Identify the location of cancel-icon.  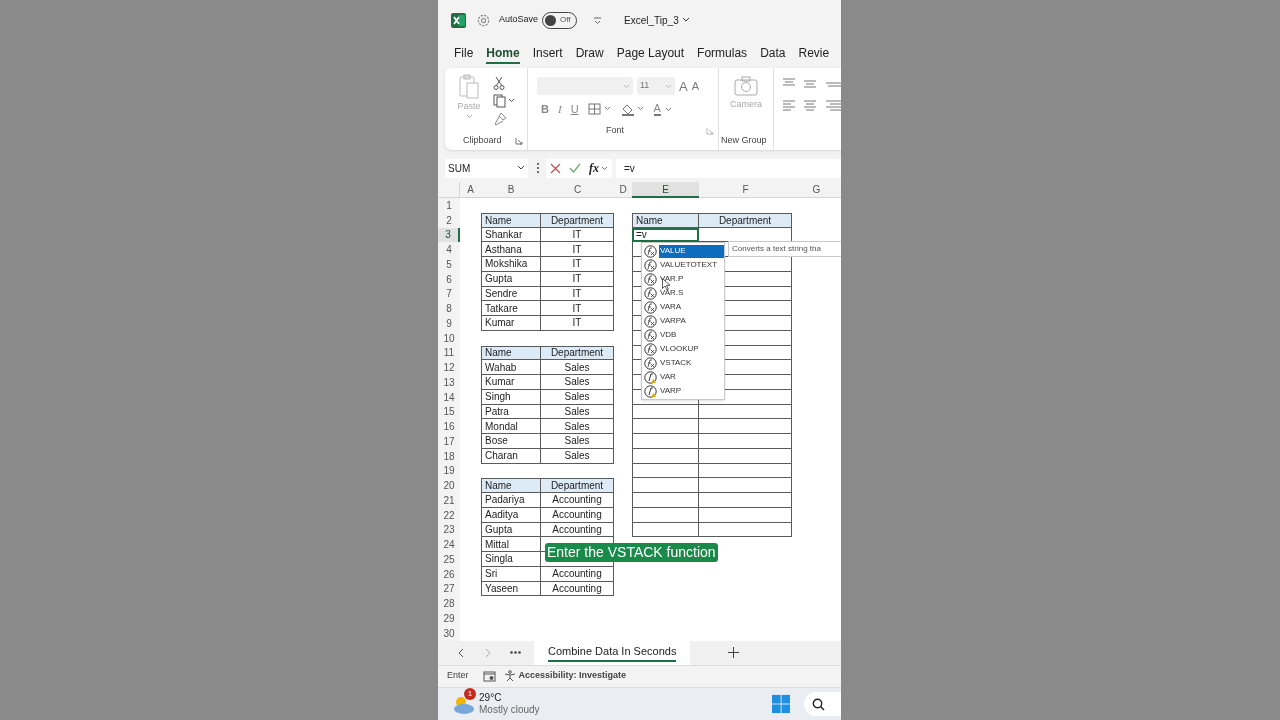
(555, 168).